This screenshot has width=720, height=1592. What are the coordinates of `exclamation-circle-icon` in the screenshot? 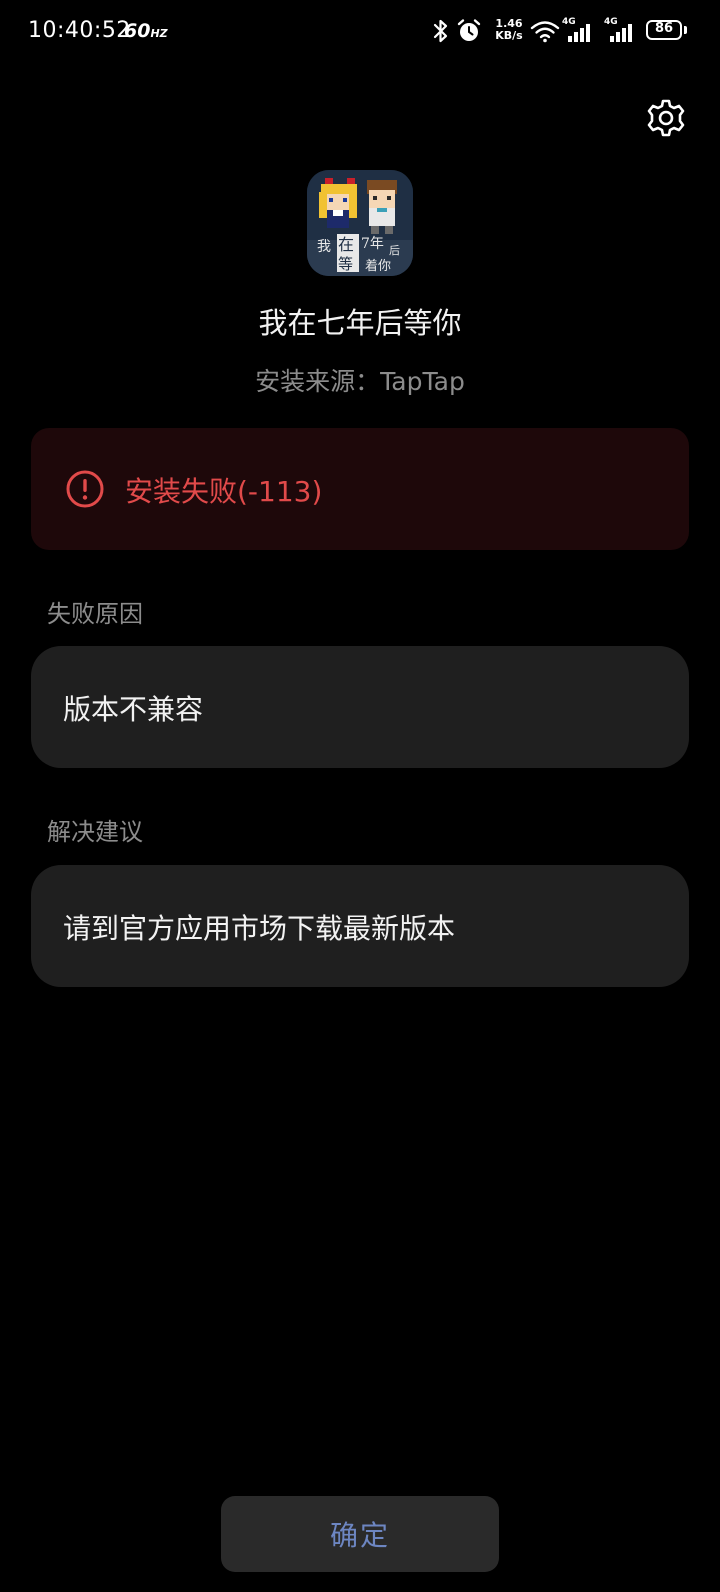 It's located at (85, 489).